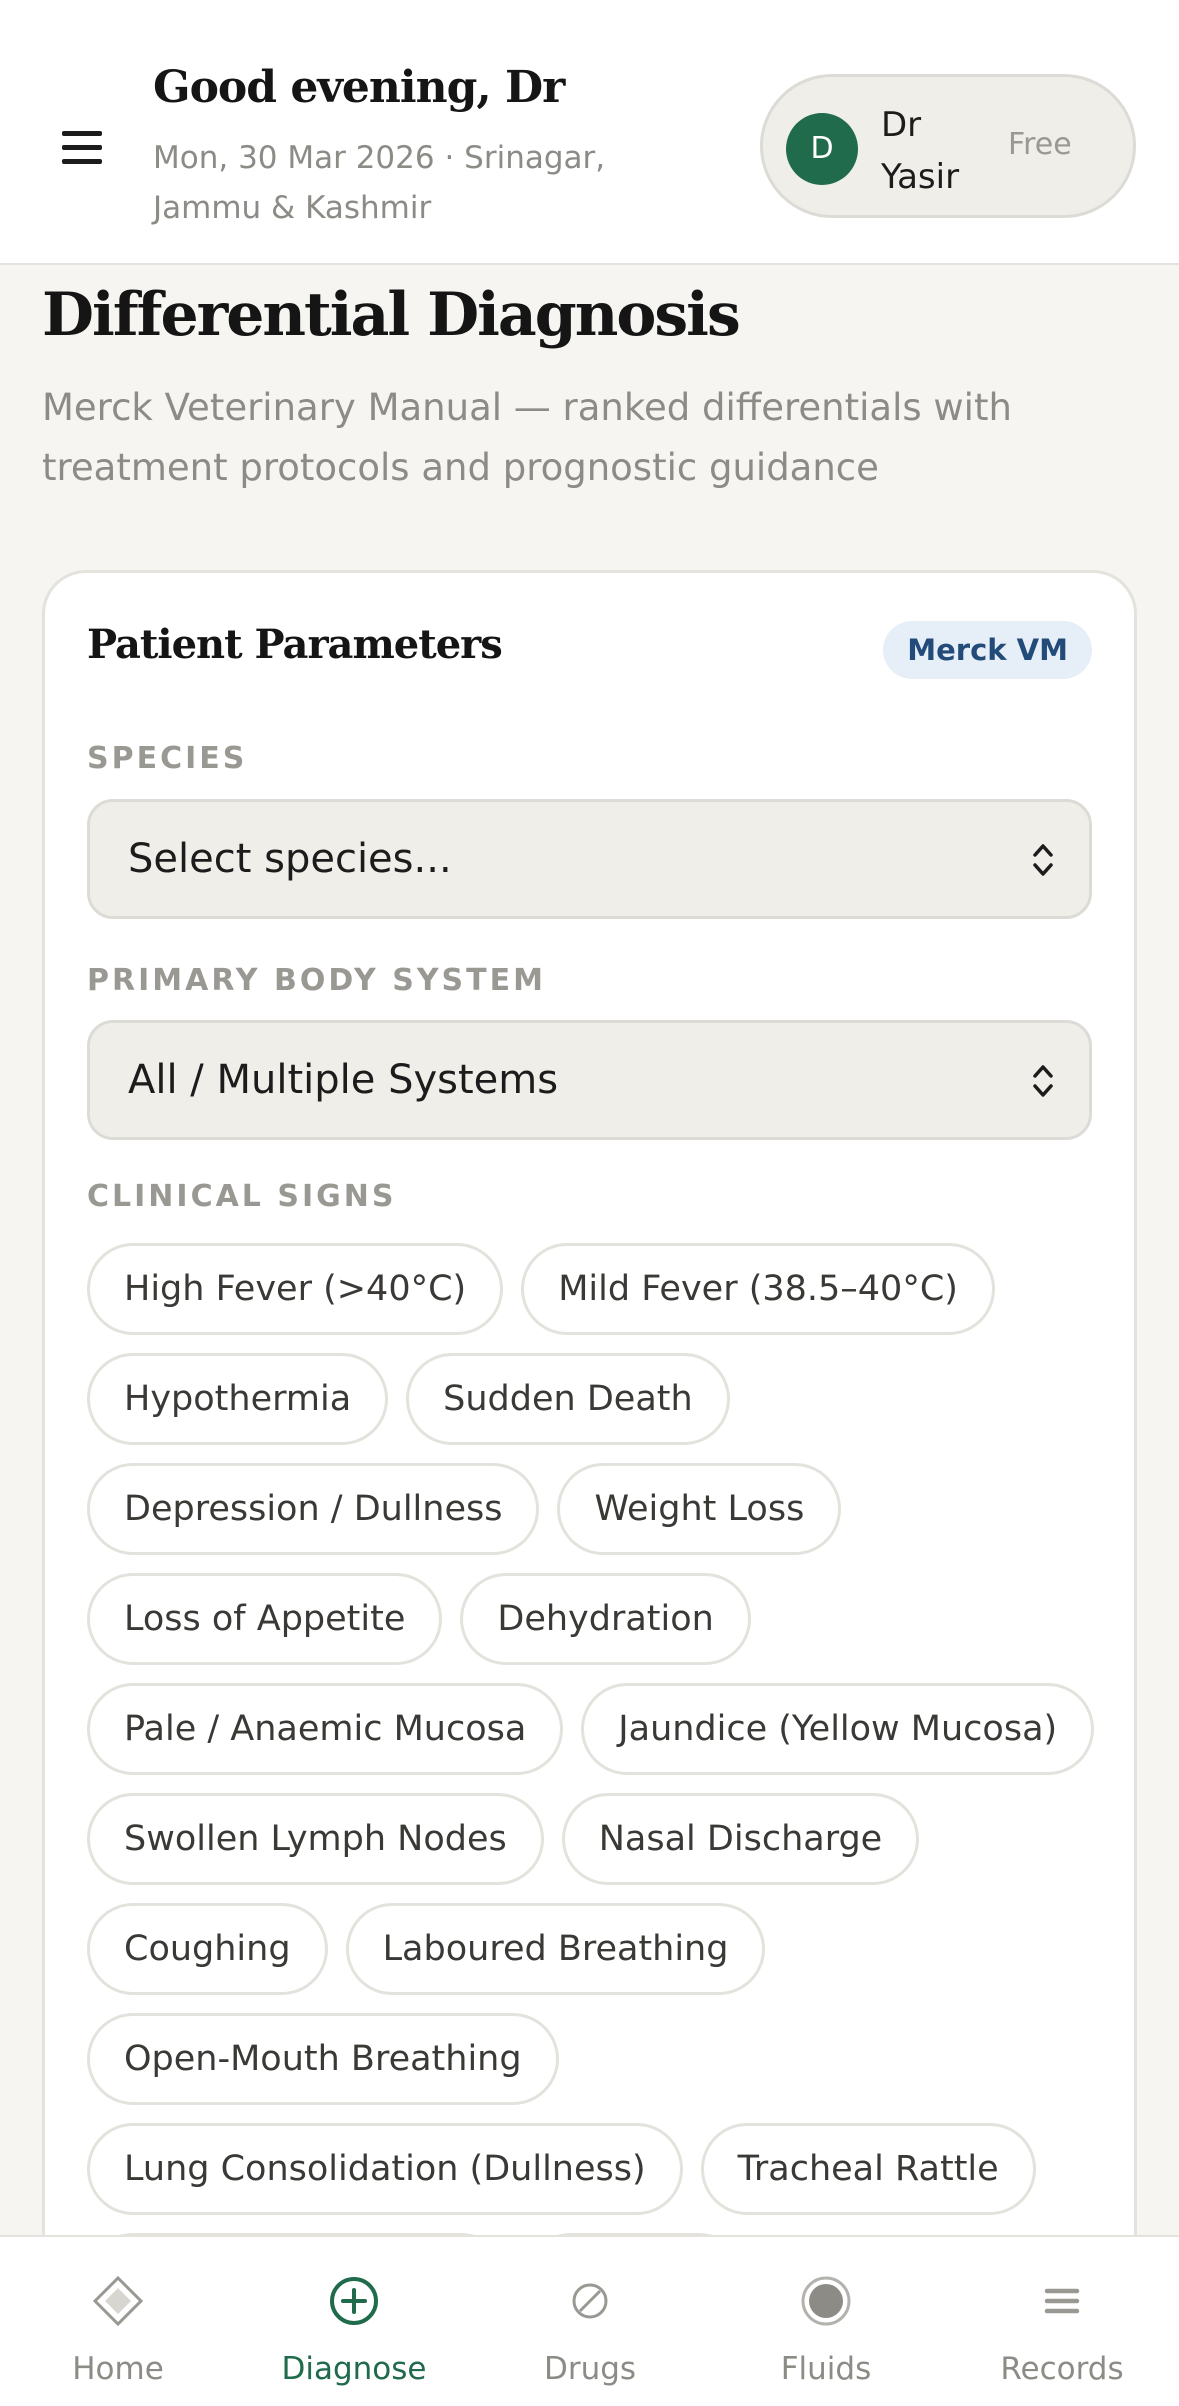 The height and width of the screenshot is (2406, 1179). What do you see at coordinates (555, 1949) in the screenshot?
I see `chip-laboured-breathing: Laboured Breathing` at bounding box center [555, 1949].